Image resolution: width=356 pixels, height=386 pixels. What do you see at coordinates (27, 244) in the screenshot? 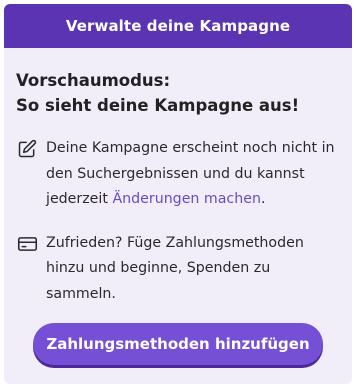
I see `credit-card-icon` at bounding box center [27, 244].